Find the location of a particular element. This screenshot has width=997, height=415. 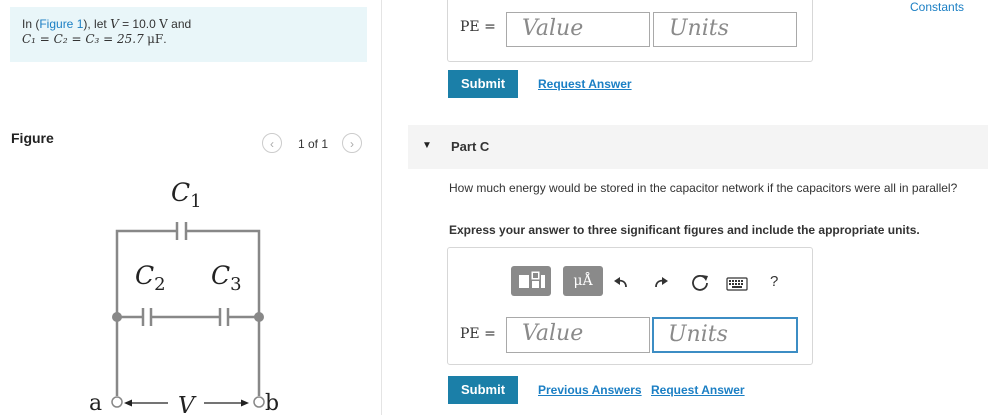

next-figure-button: › is located at coordinates (352, 143).